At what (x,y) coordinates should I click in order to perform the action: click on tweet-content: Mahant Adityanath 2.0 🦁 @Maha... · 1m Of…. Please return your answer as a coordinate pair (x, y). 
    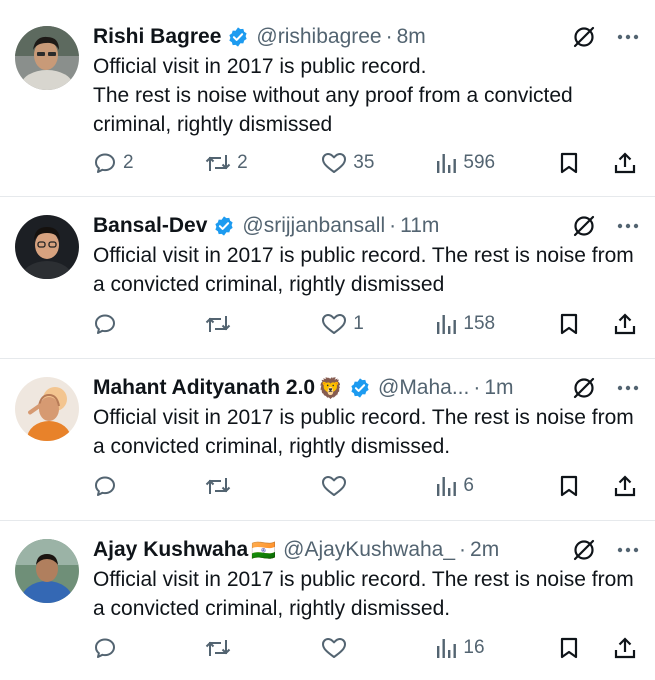
    Looking at the image, I should click on (366, 417).